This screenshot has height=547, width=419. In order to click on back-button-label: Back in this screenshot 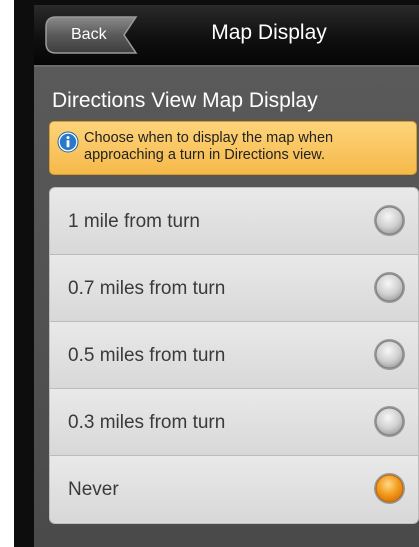, I will do `click(89, 34)`.